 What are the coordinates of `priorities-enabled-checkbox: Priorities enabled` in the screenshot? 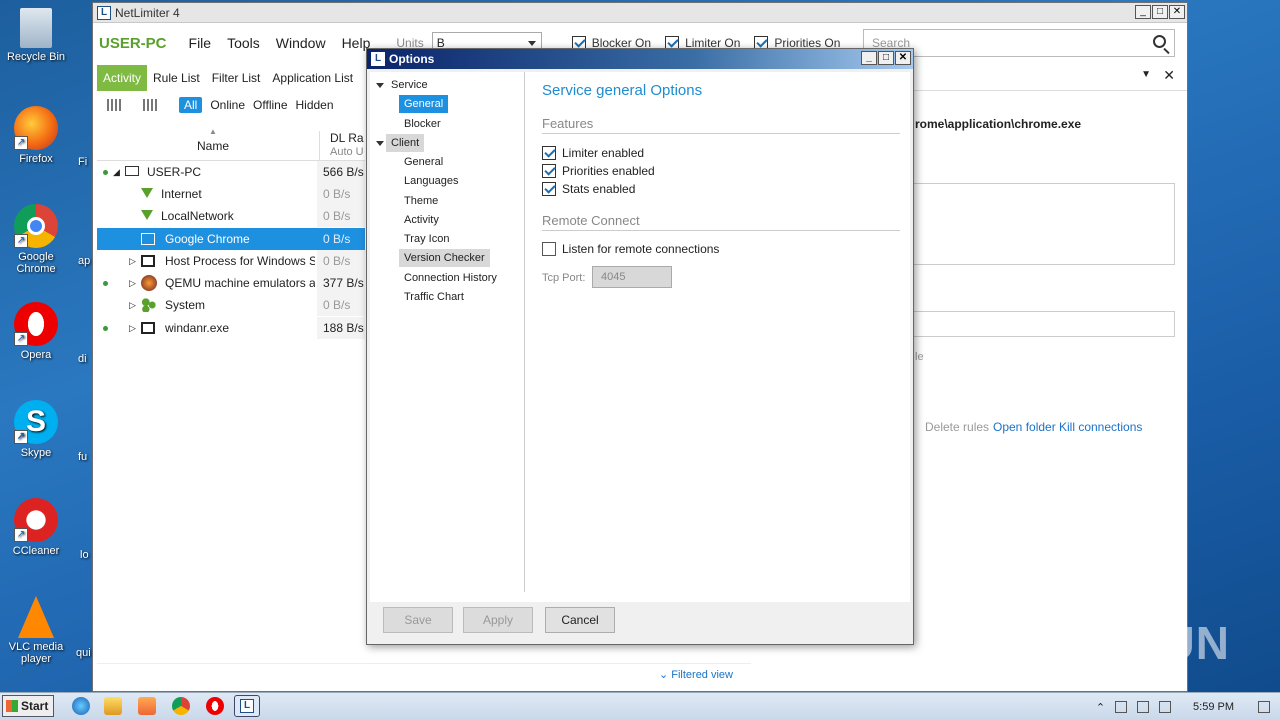 It's located at (598, 171).